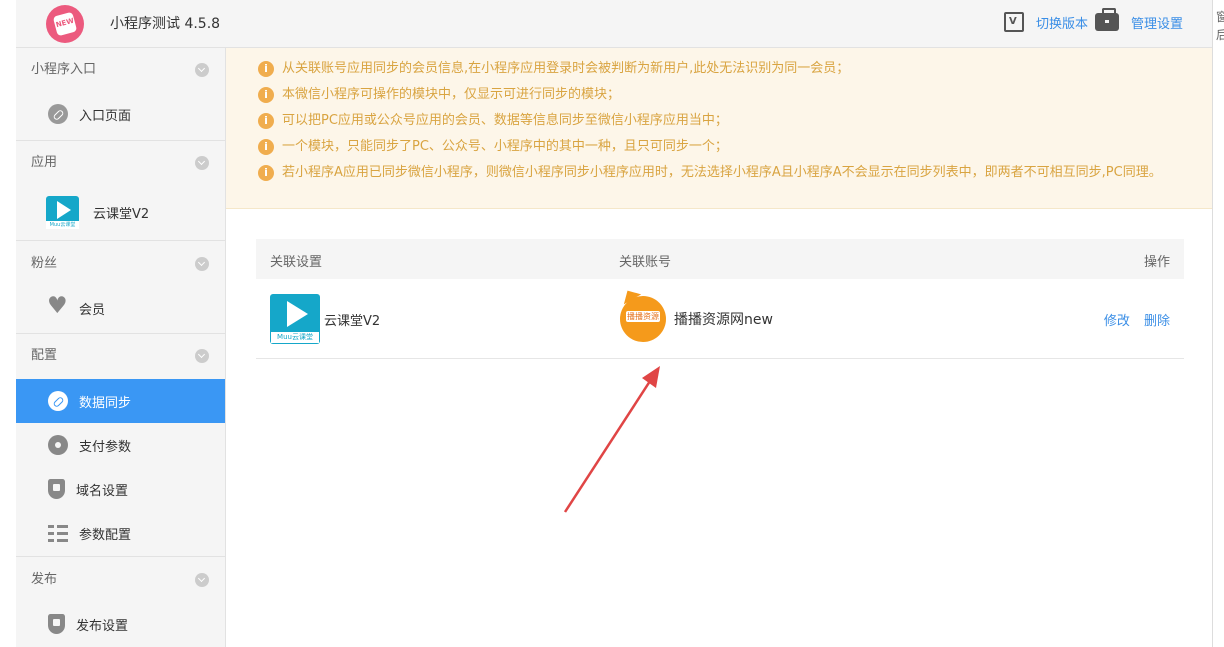  What do you see at coordinates (120, 580) in the screenshot?
I see `sidebar-group-publish: 发布` at bounding box center [120, 580].